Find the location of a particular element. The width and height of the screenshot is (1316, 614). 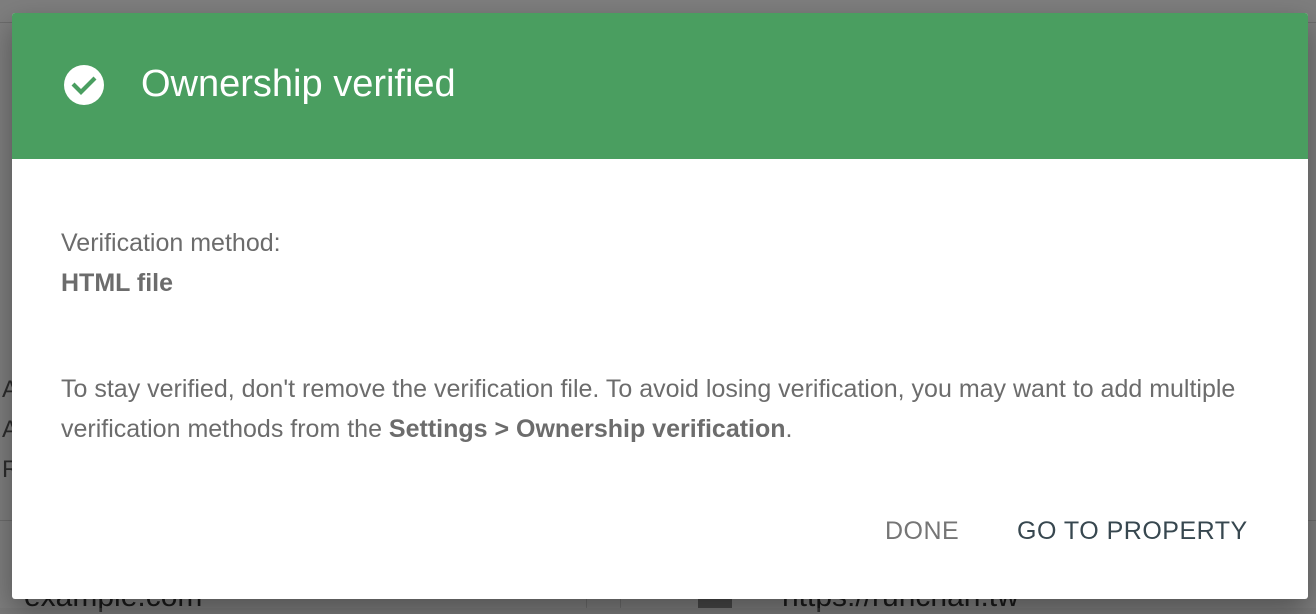

verification-method-value: HTML file is located at coordinates (117, 283).